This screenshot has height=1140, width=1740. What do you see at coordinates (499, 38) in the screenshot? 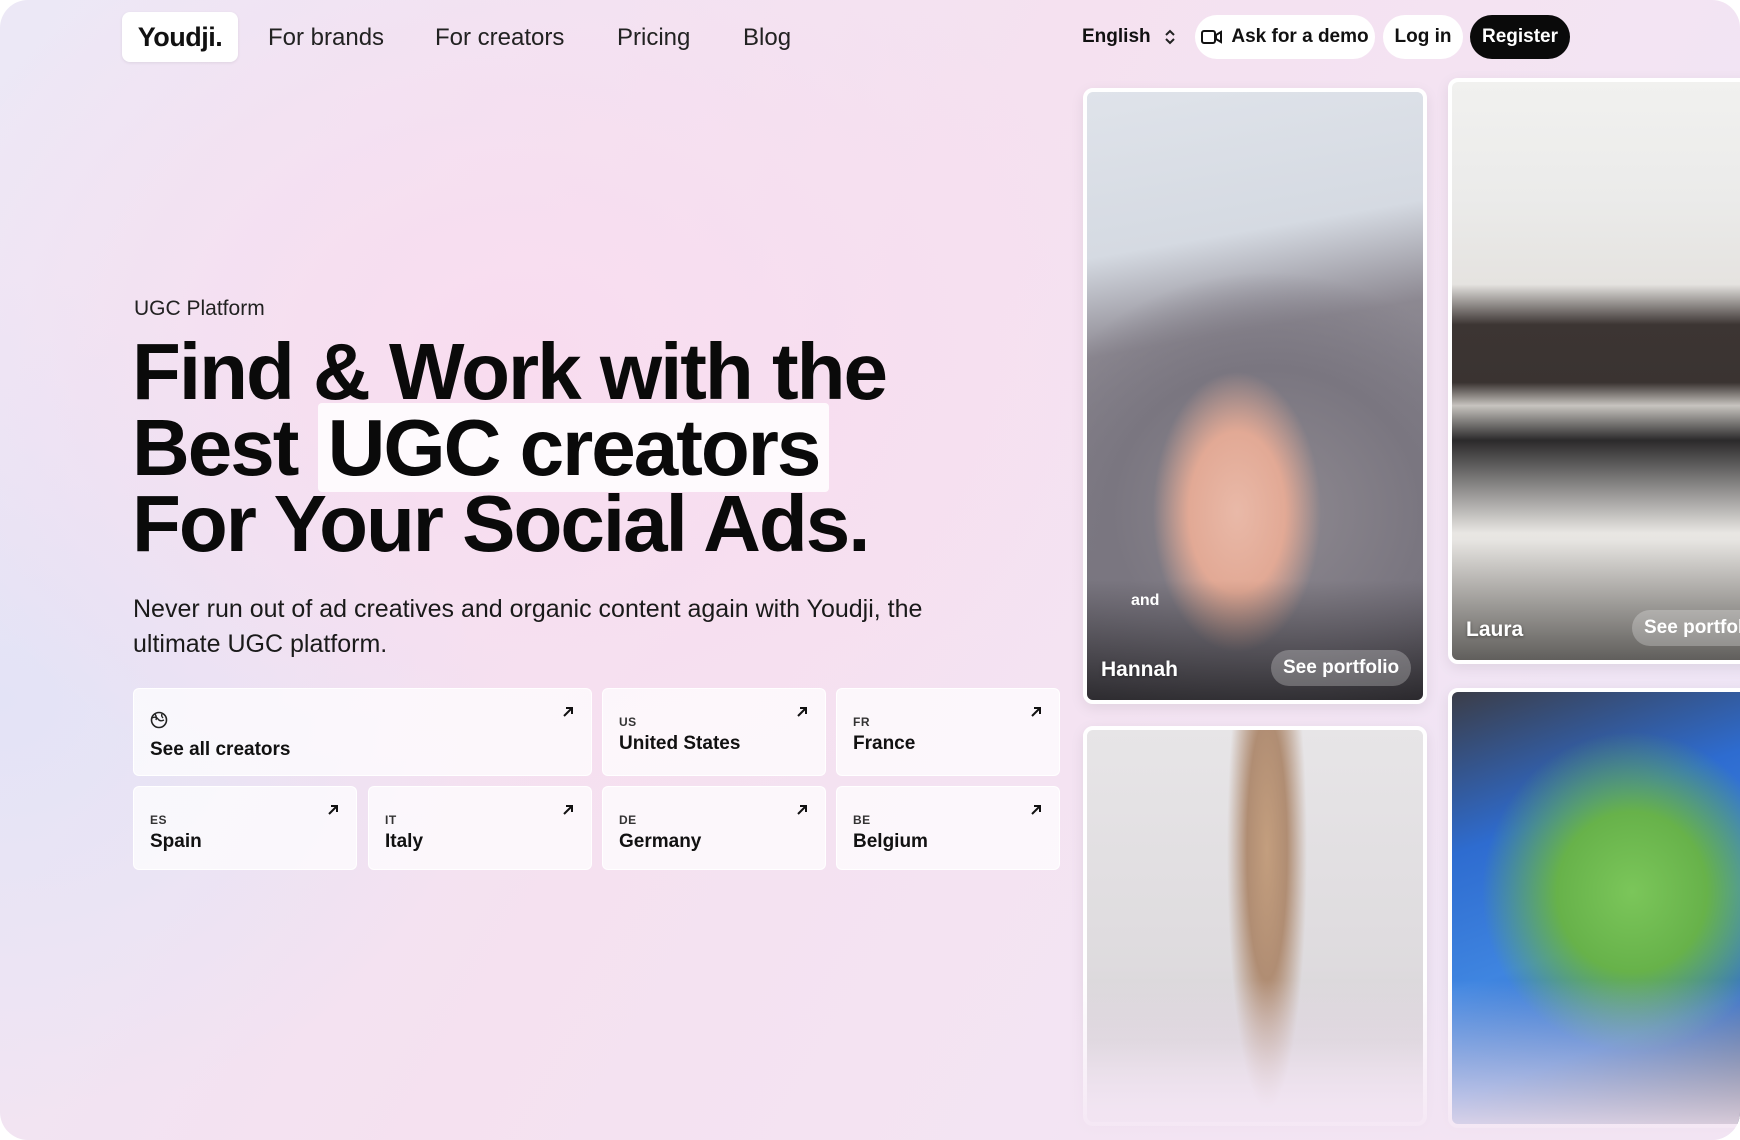
I see `nav-link-for-creators: For creators` at bounding box center [499, 38].